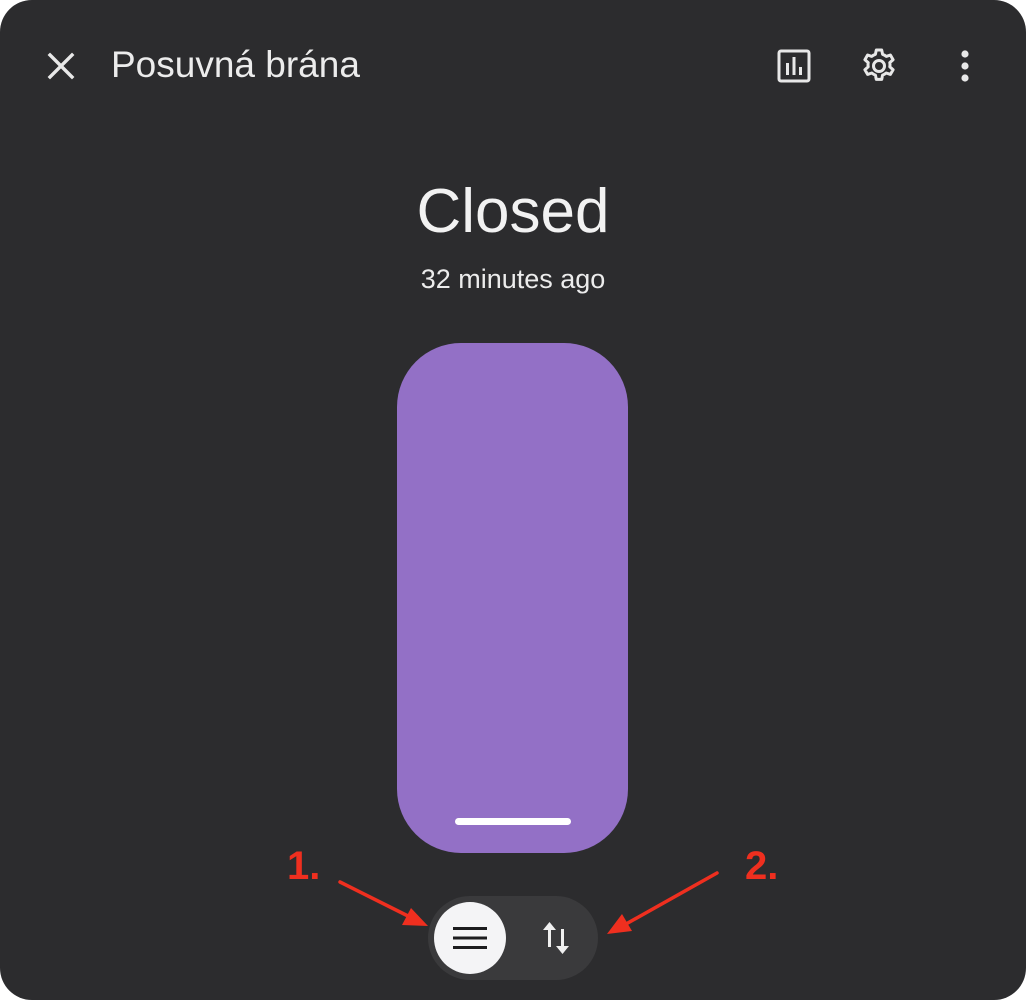 Image resolution: width=1026 pixels, height=1000 pixels. I want to click on close-button, so click(61, 66).